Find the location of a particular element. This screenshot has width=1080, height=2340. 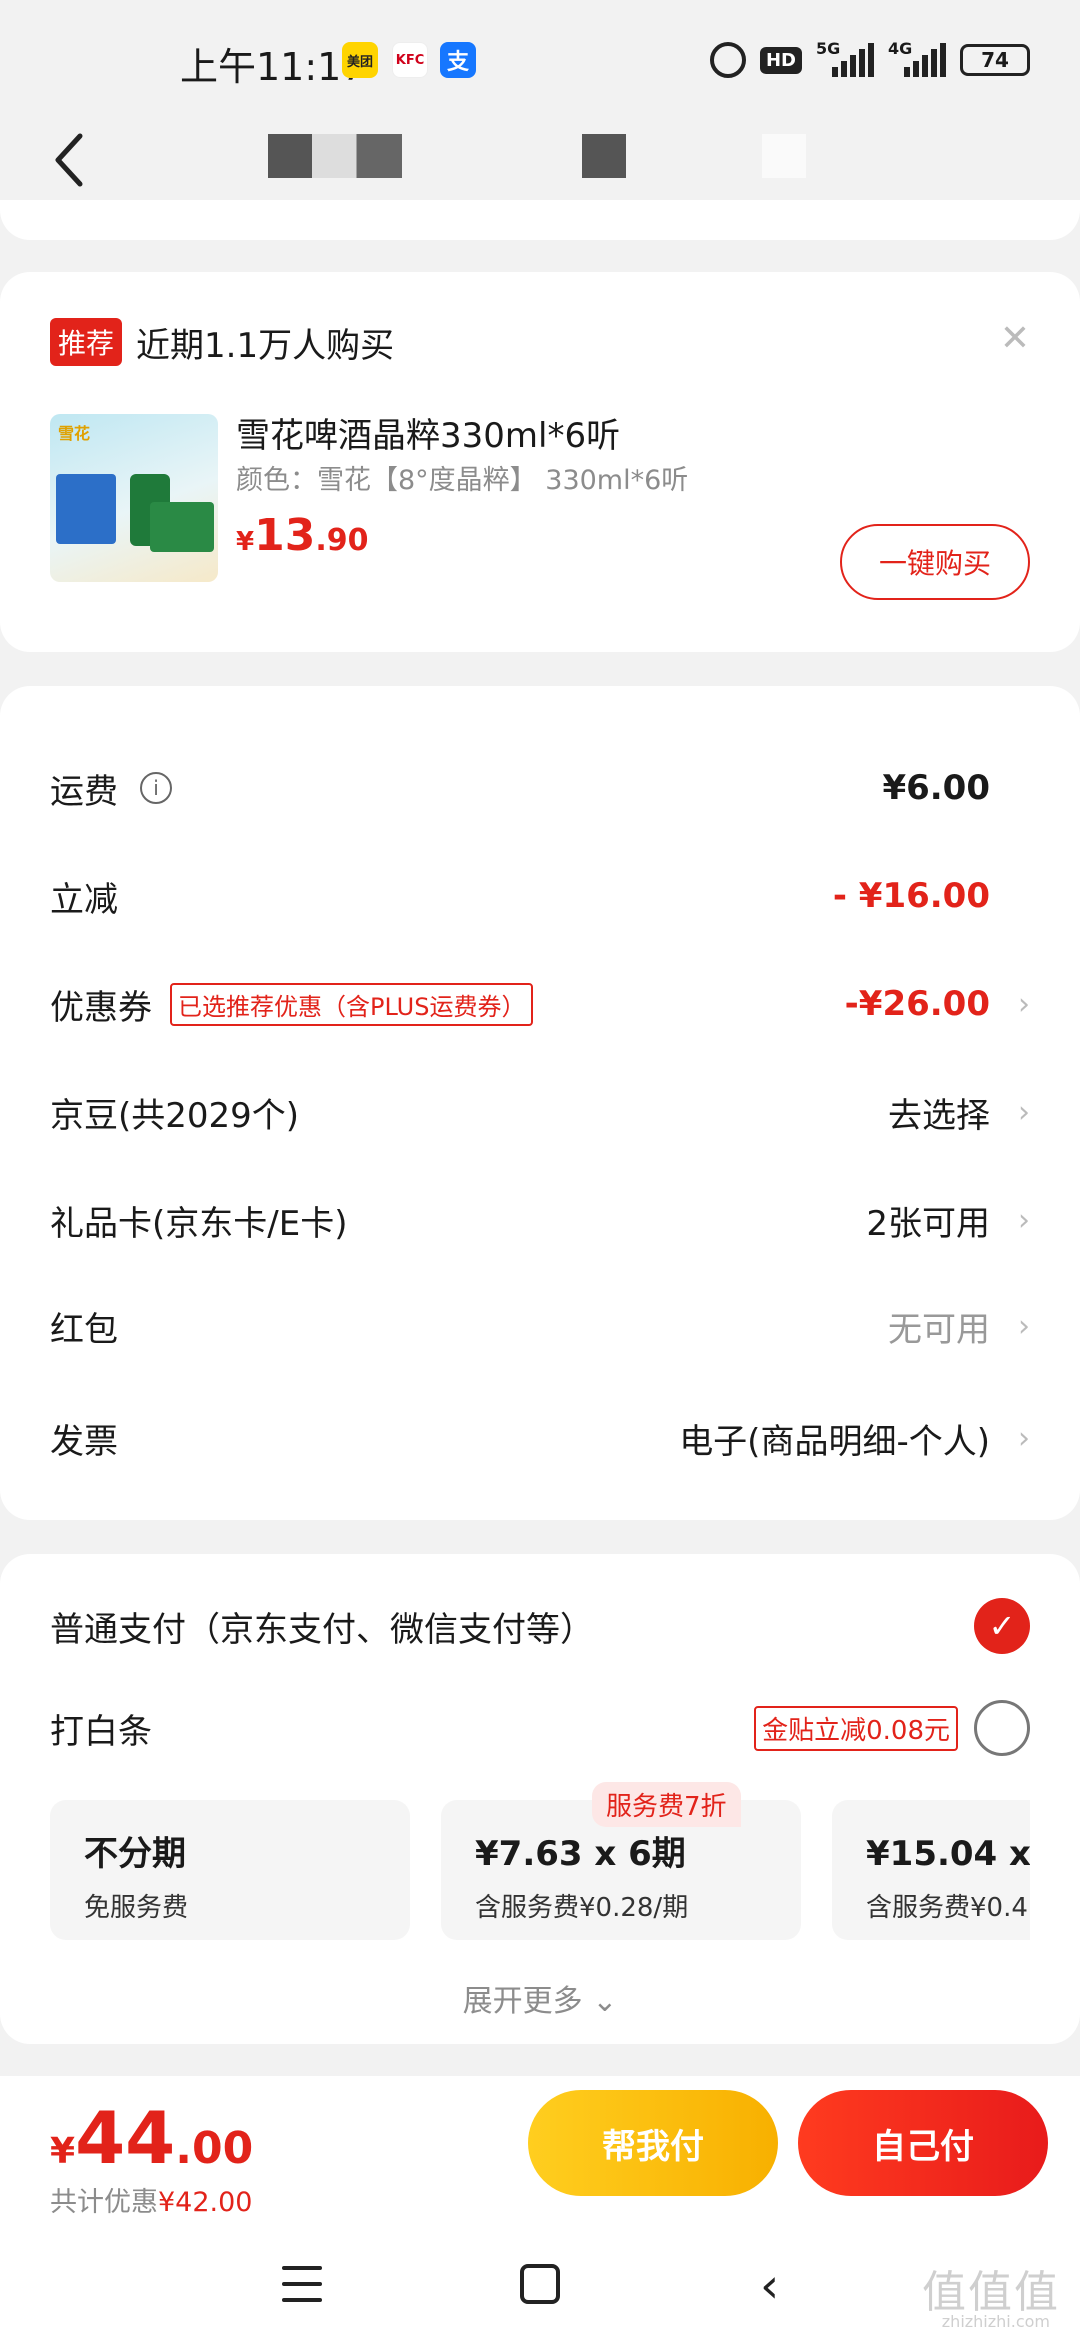

beans-value: 去选择 is located at coordinates (939, 1115).